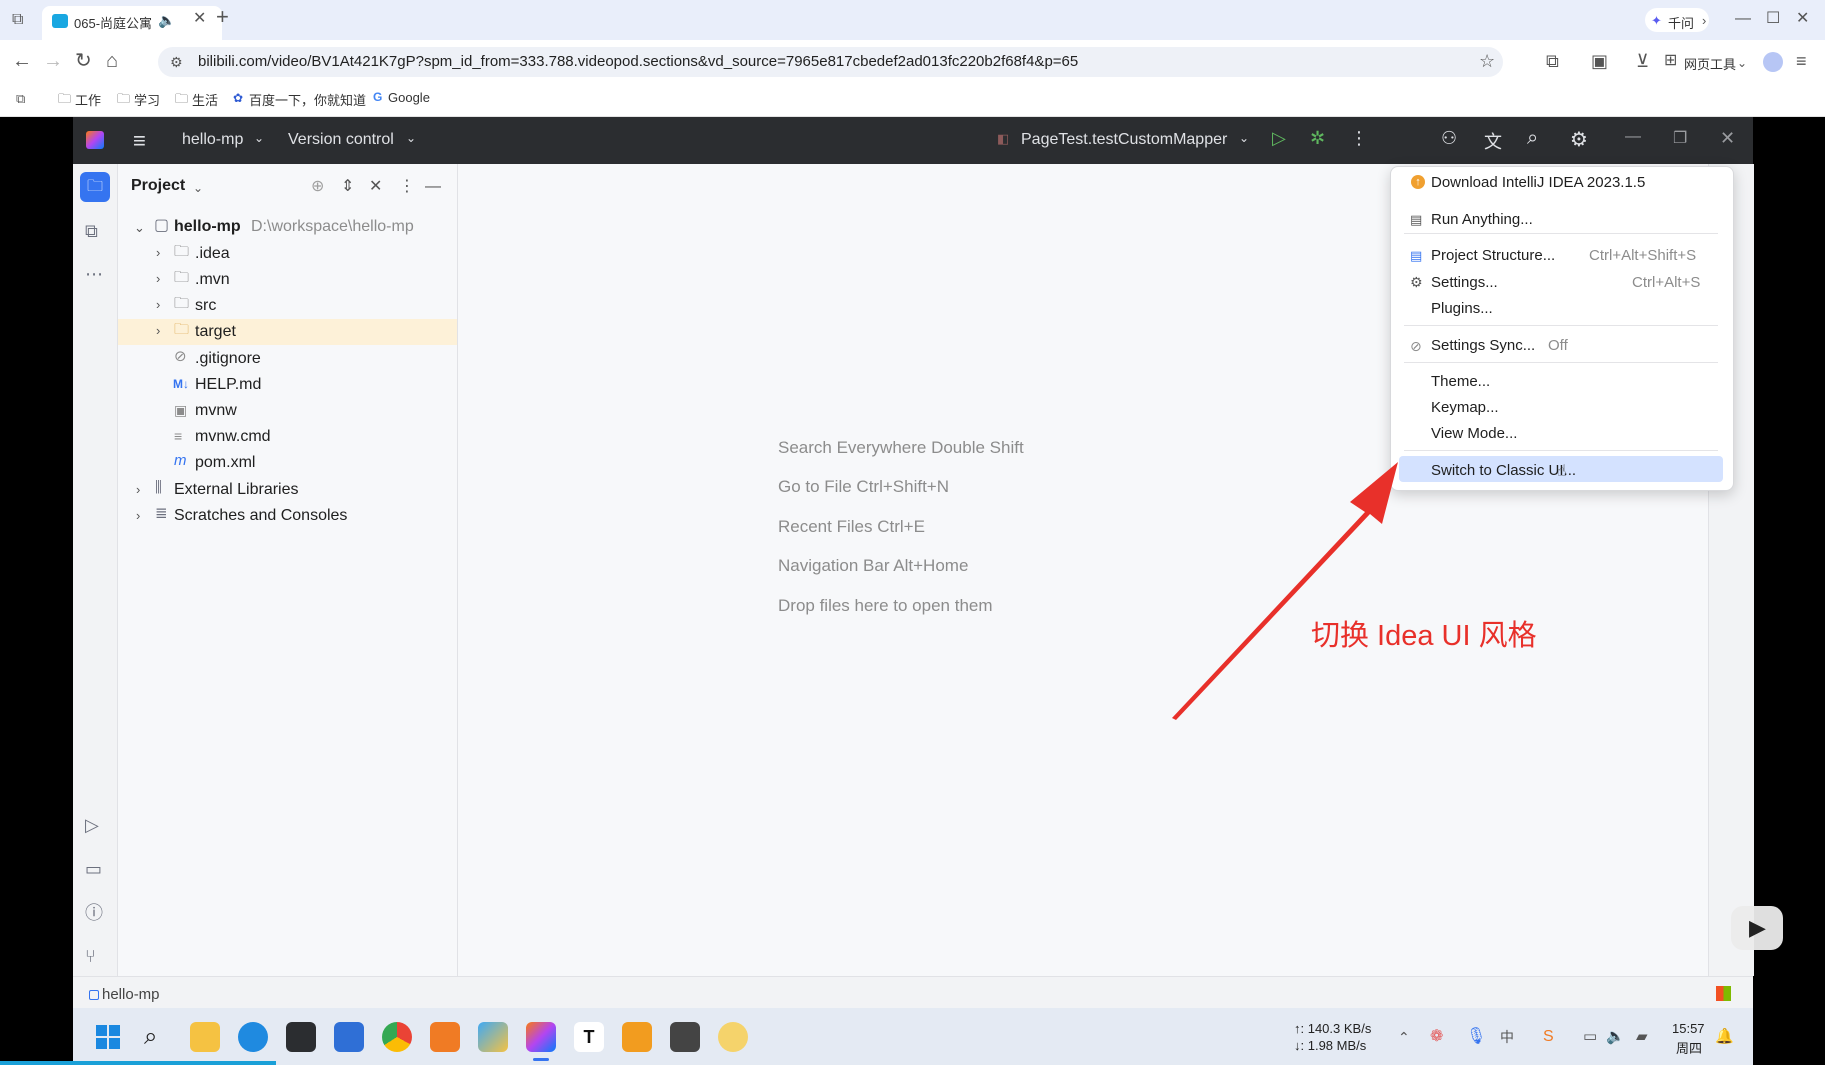  What do you see at coordinates (1680, 138) in the screenshot?
I see `ide-restore-icon: ❐` at bounding box center [1680, 138].